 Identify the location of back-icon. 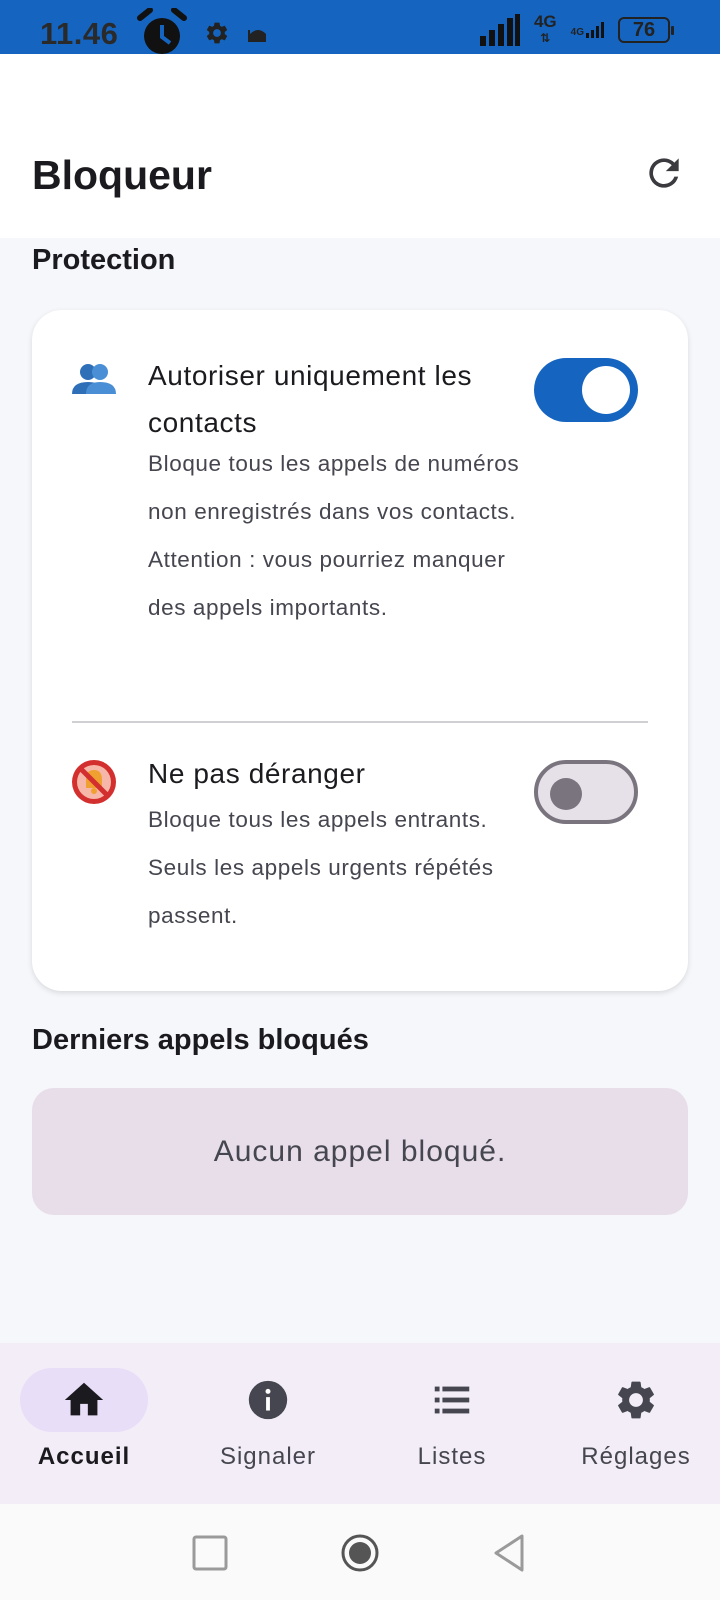
(509, 1553).